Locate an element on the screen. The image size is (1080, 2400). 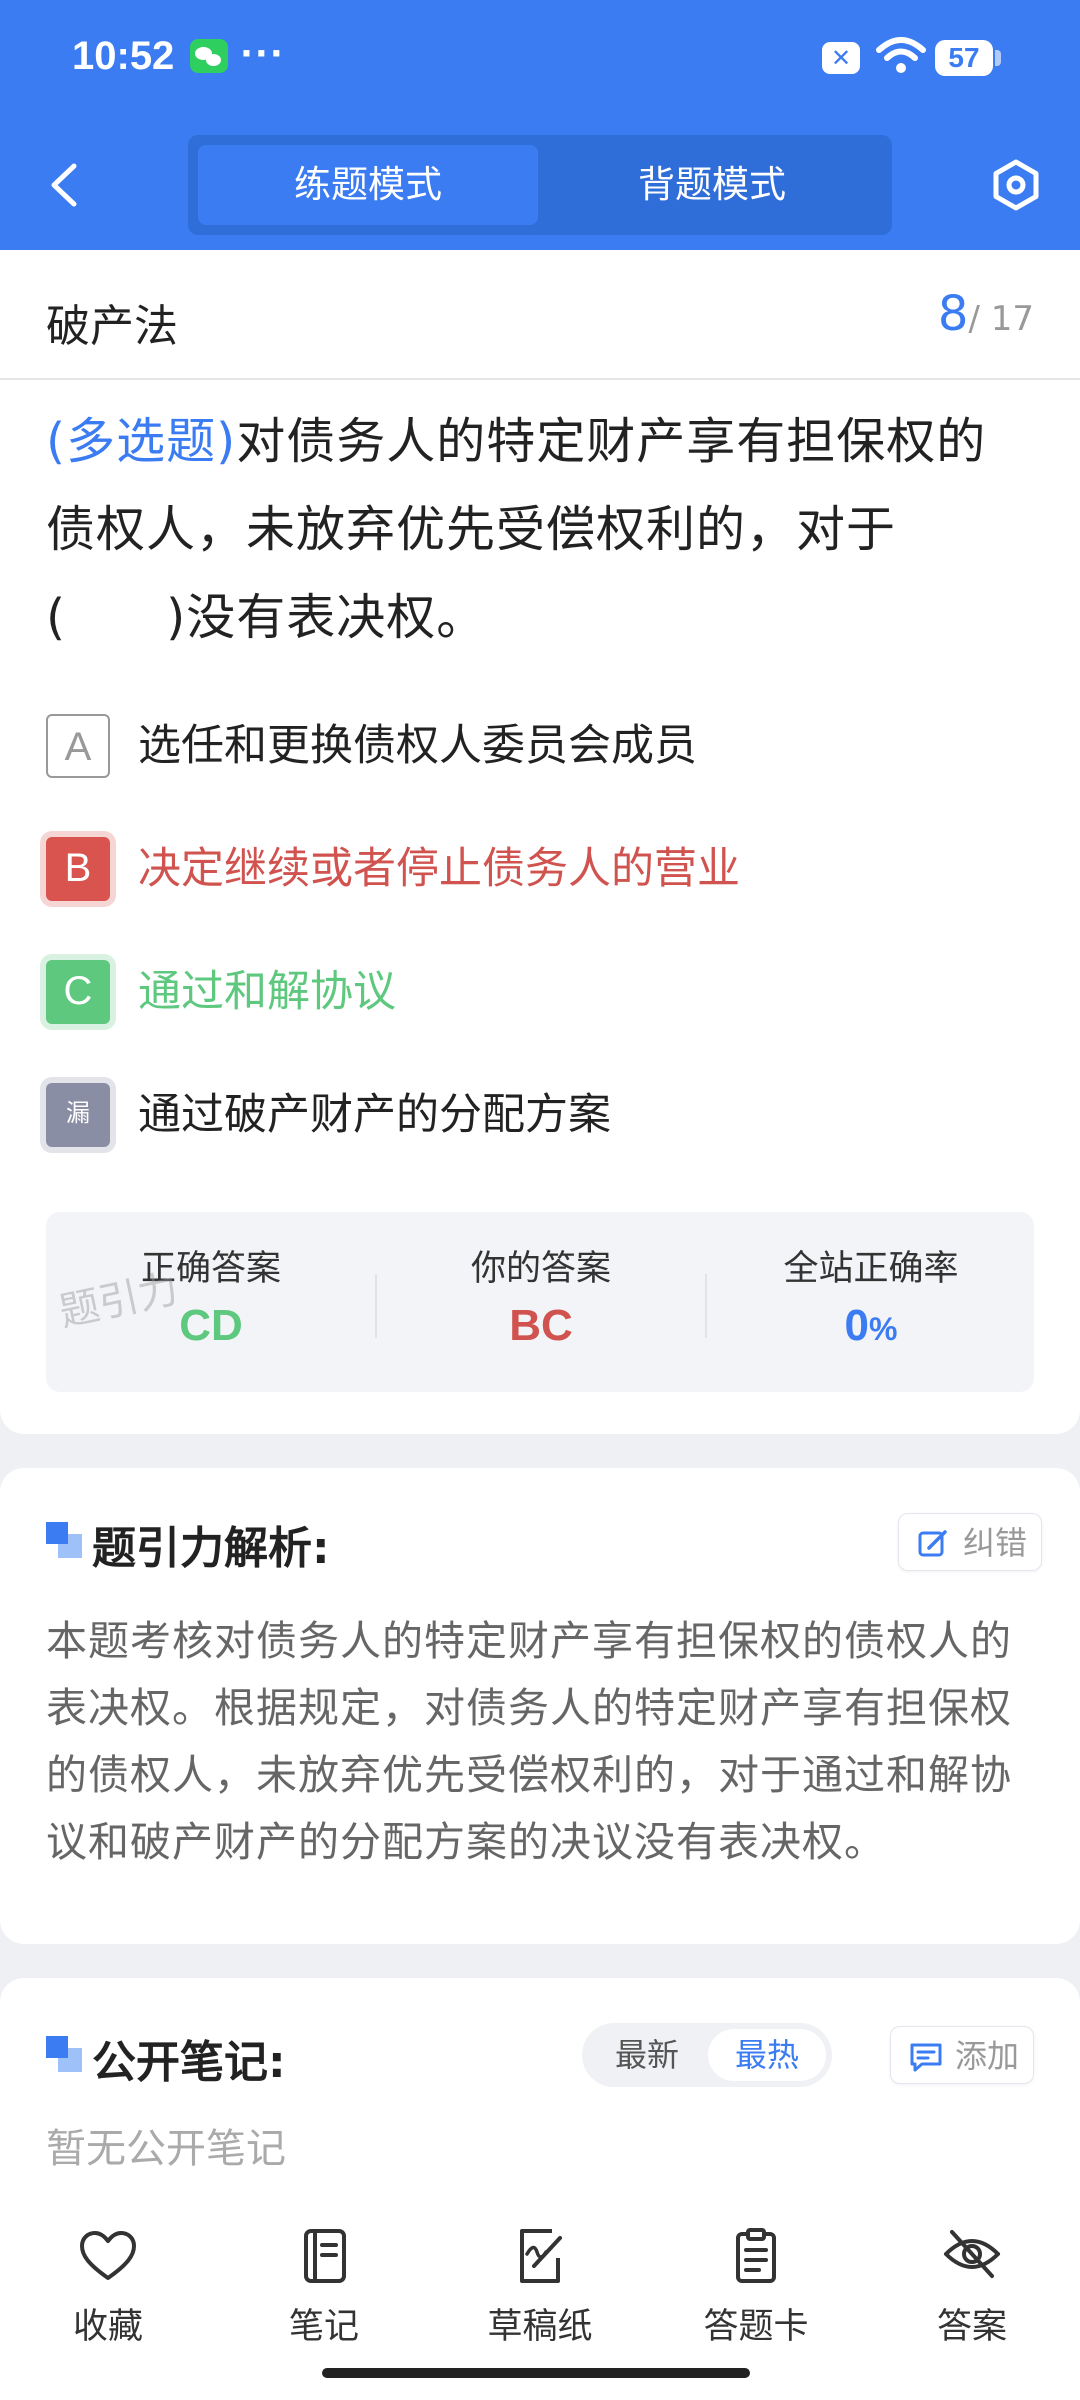
settings-icon is located at coordinates (1016, 185).